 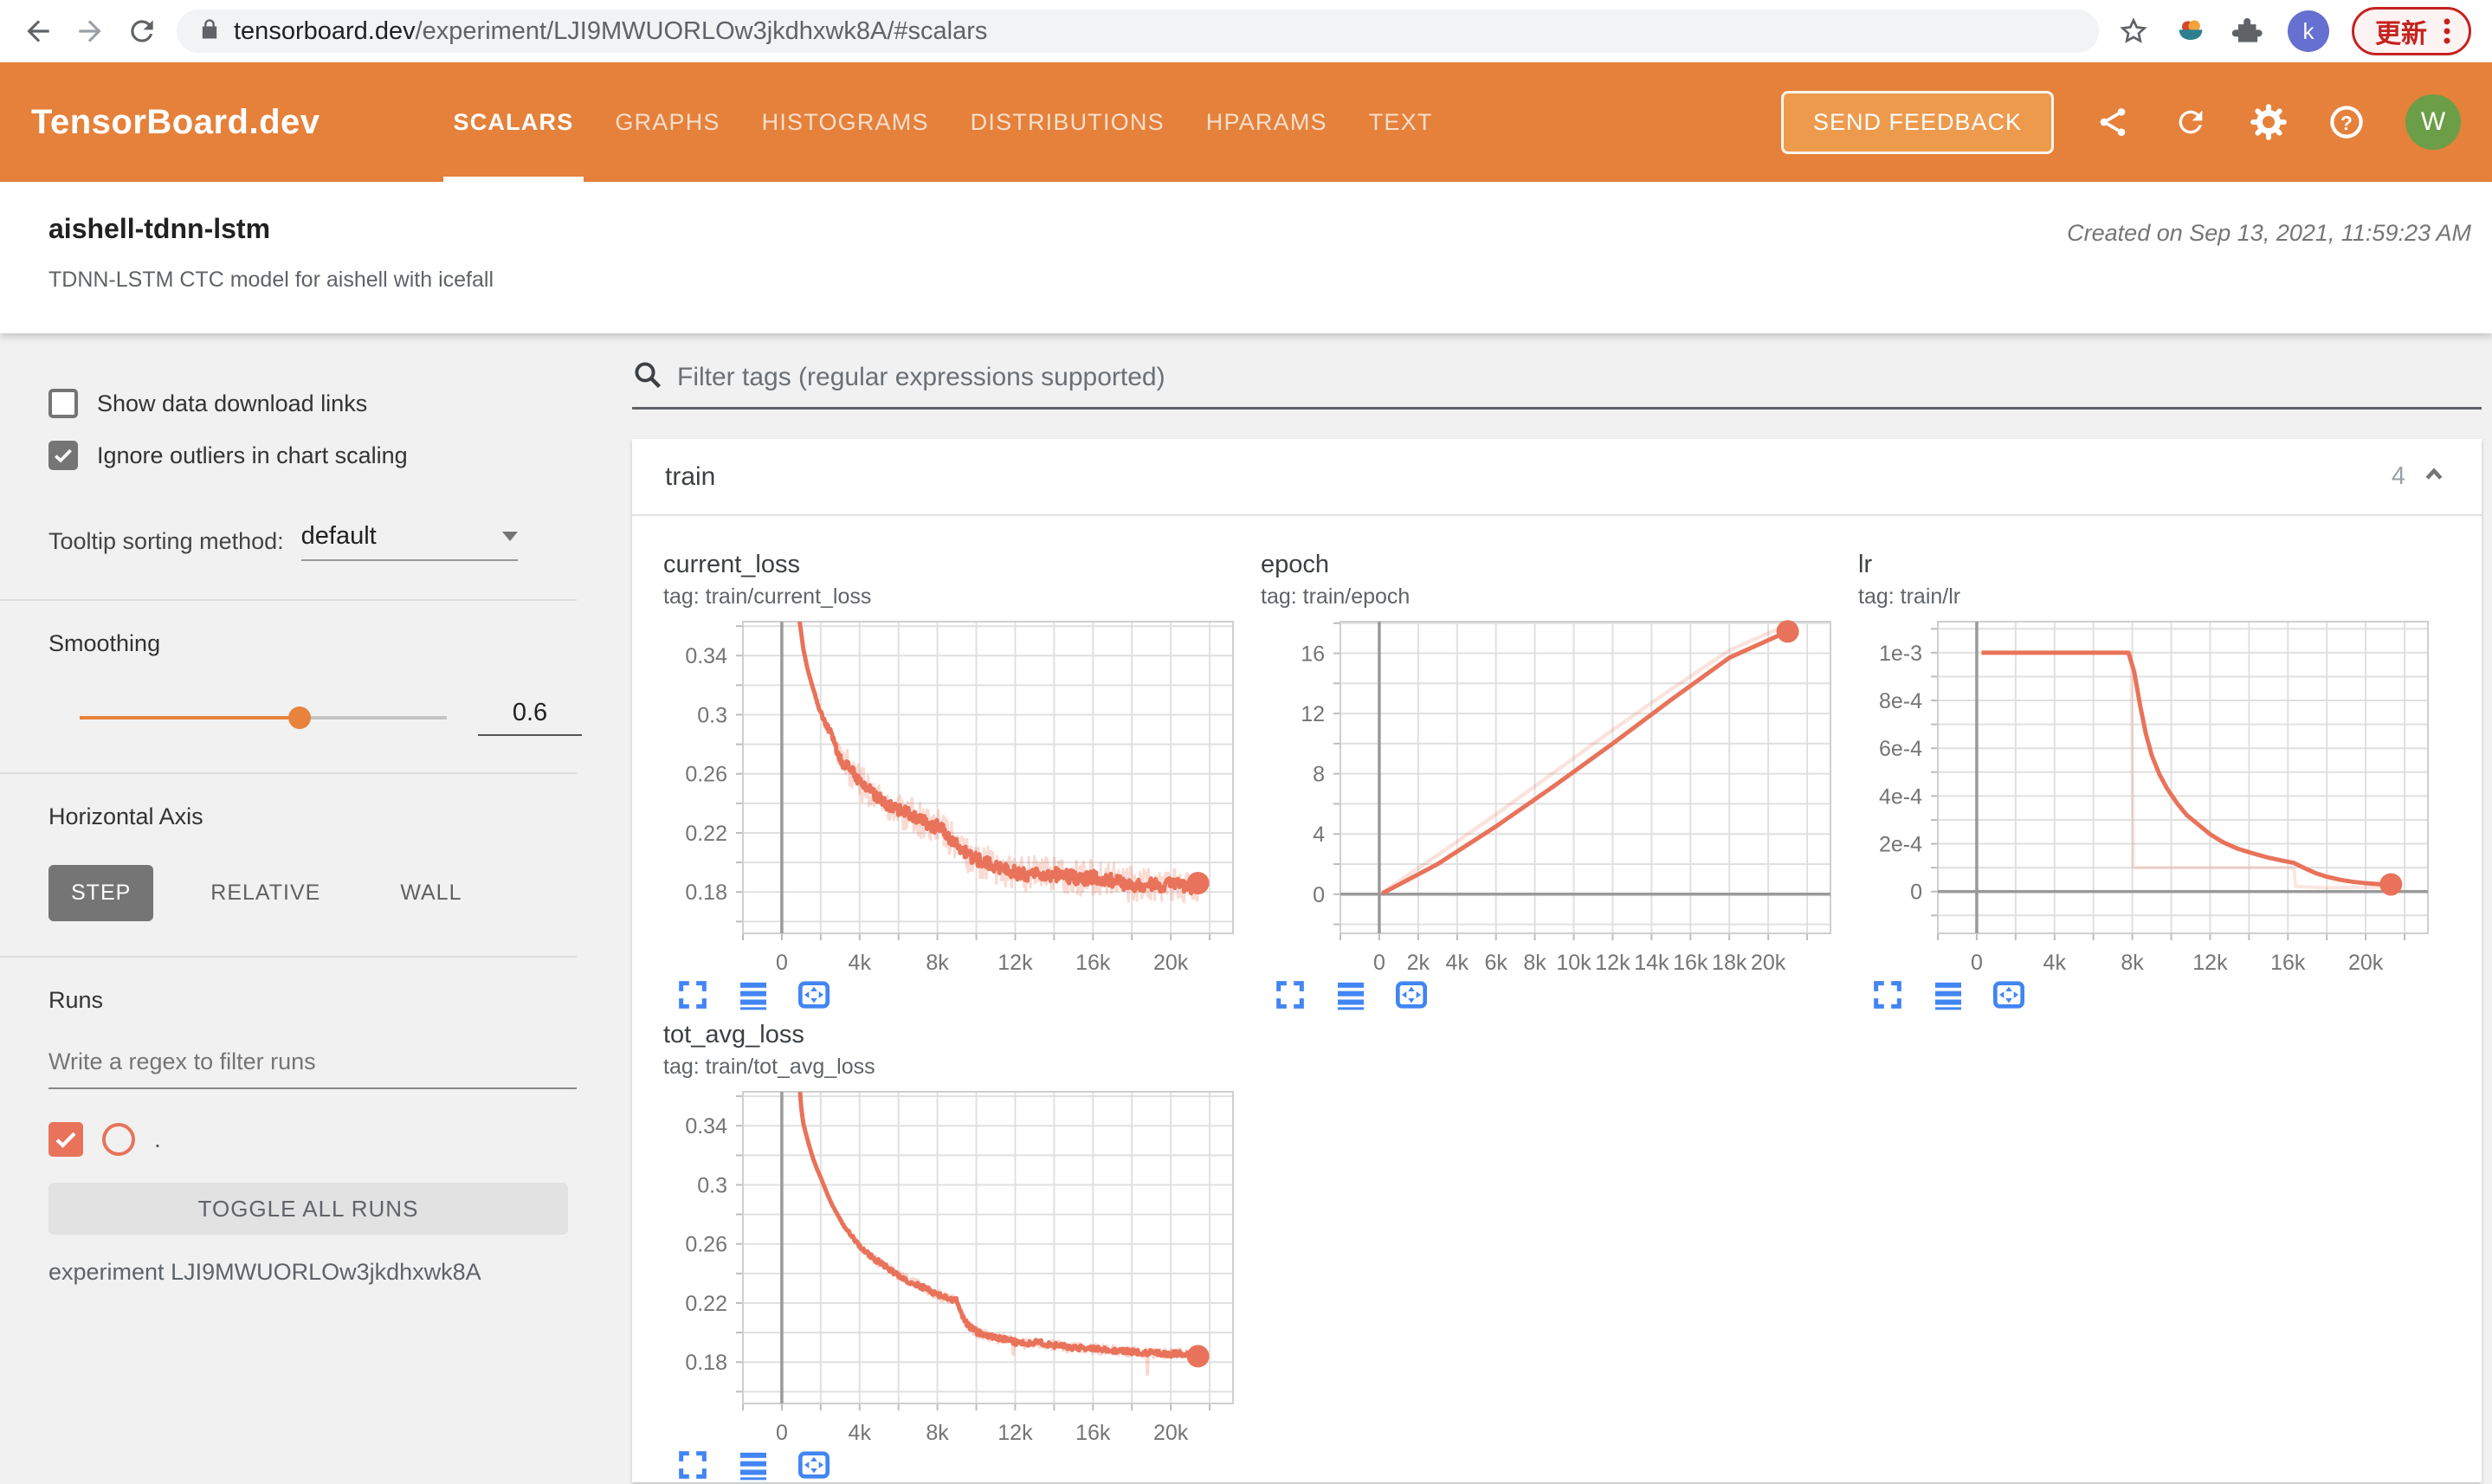 What do you see at coordinates (312, 1066) in the screenshot?
I see `runs-filter-input` at bounding box center [312, 1066].